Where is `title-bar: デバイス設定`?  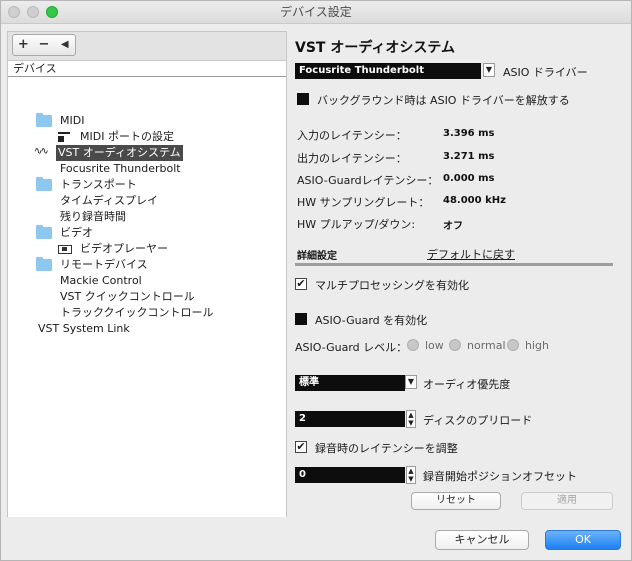
title-bar: デバイス設定 is located at coordinates (316, 12).